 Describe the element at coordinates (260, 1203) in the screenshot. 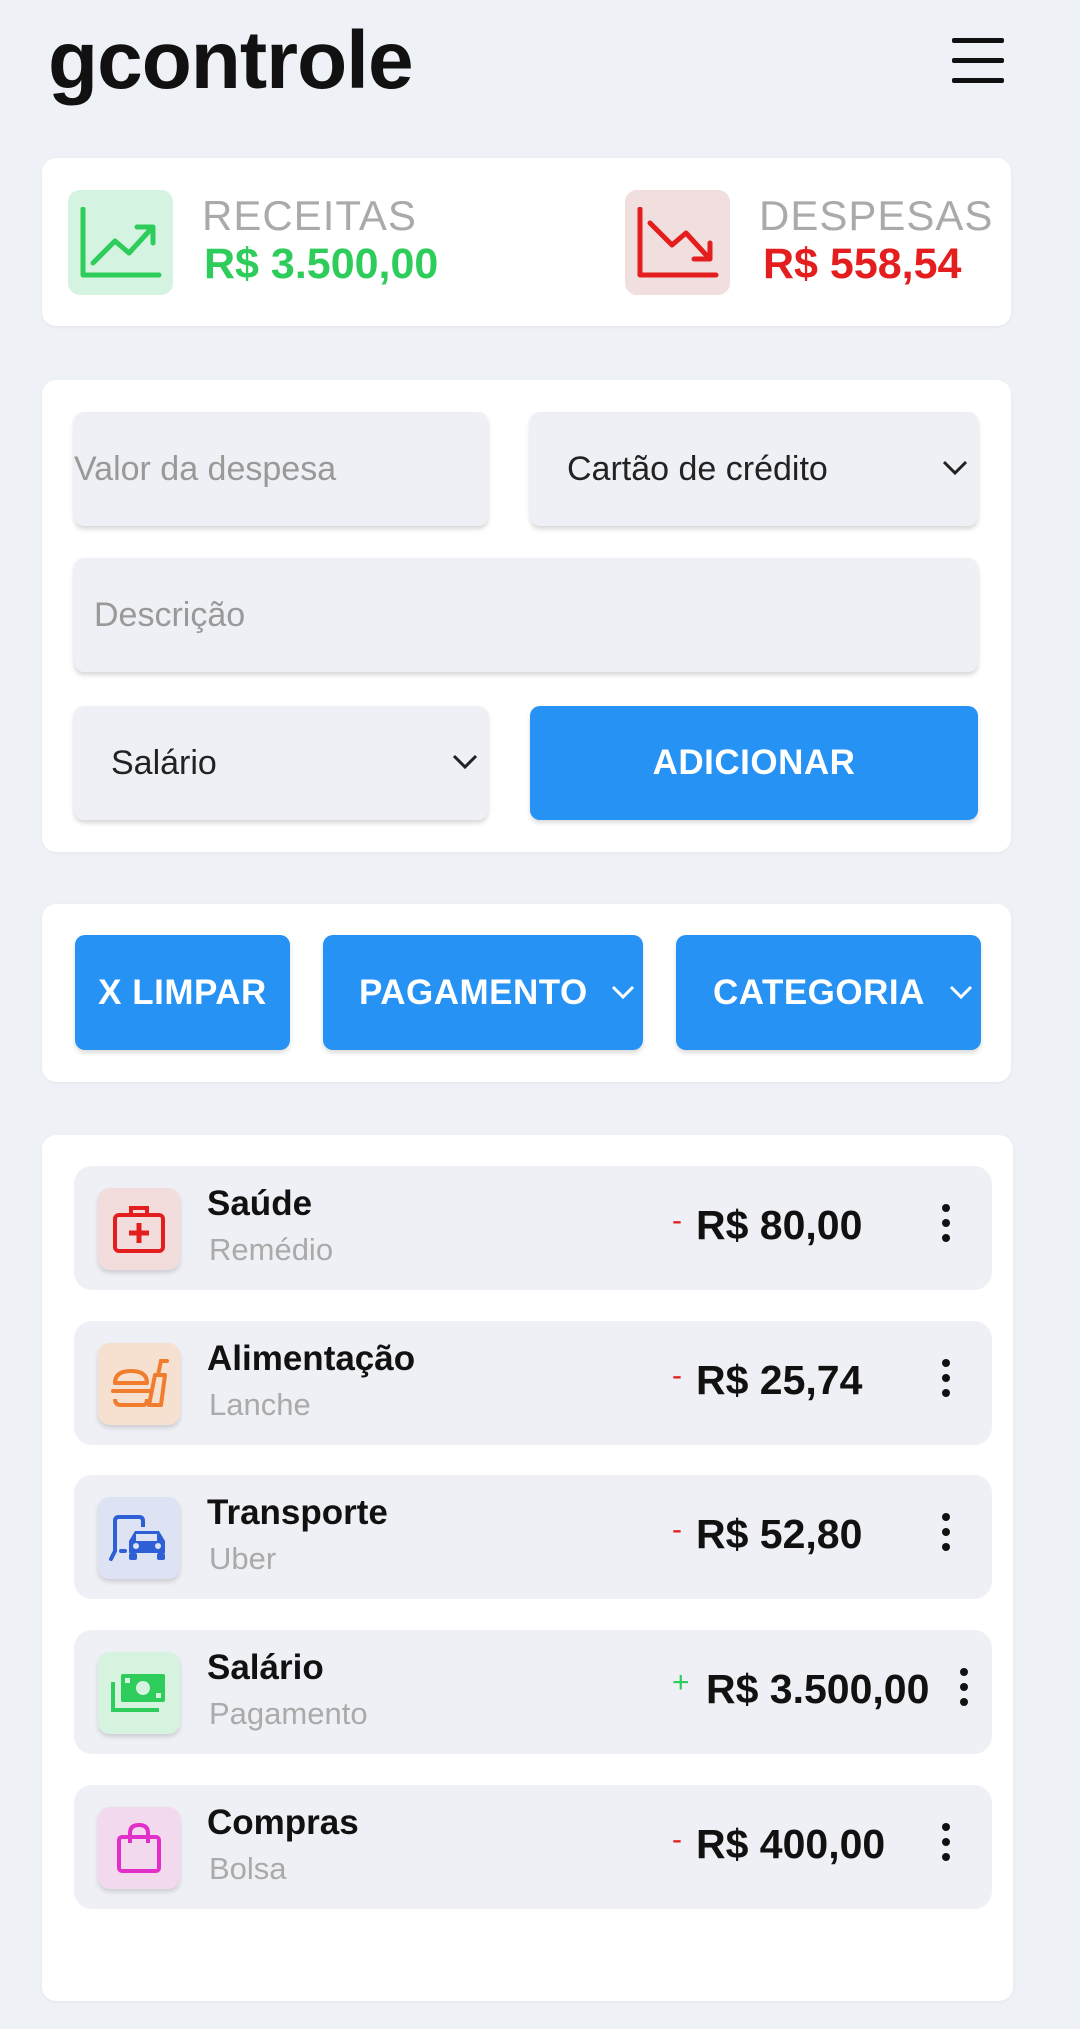

I see `transaction-category: Saúde` at that location.